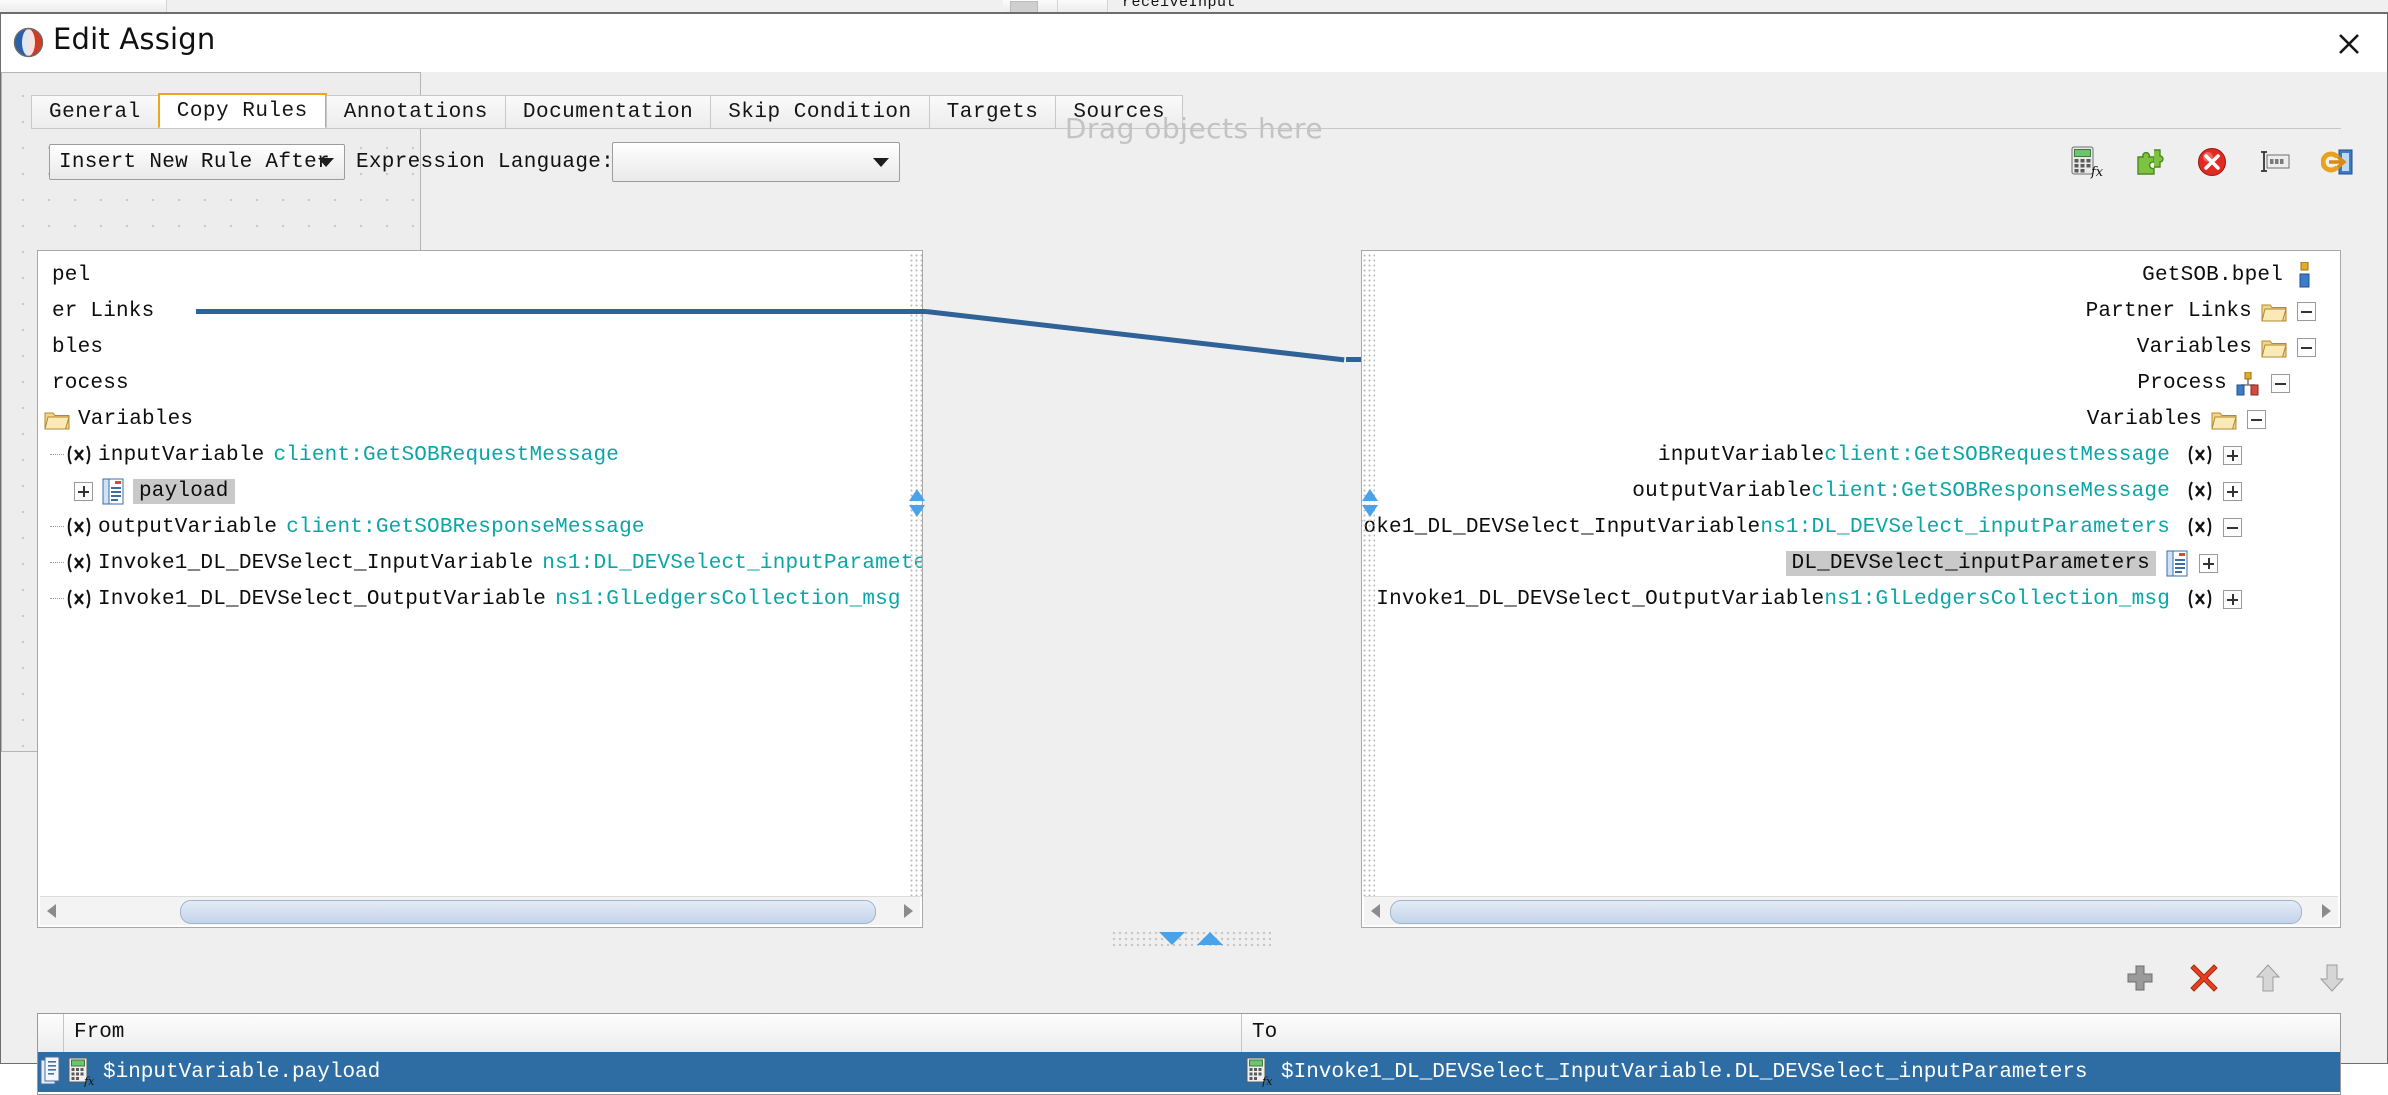  I want to click on add-rule-button, so click(2140, 978).